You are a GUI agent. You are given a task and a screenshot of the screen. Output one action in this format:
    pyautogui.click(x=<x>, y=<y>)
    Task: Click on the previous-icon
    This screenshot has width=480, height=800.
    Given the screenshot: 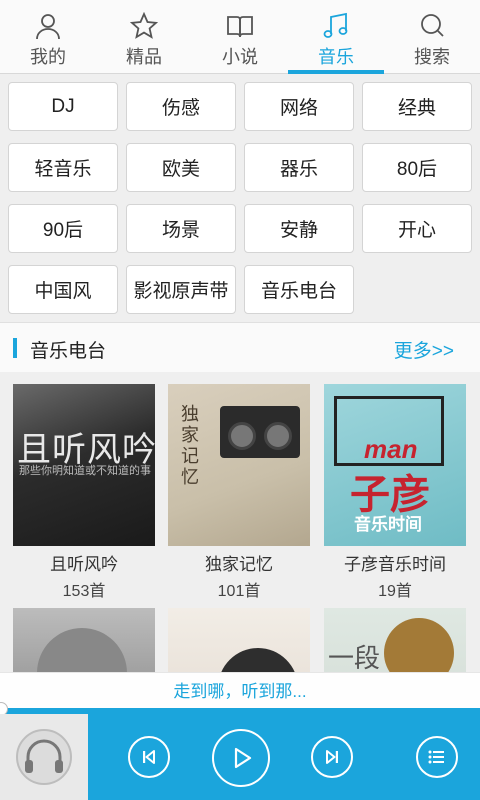 What is the action you would take?
    pyautogui.click(x=149, y=757)
    